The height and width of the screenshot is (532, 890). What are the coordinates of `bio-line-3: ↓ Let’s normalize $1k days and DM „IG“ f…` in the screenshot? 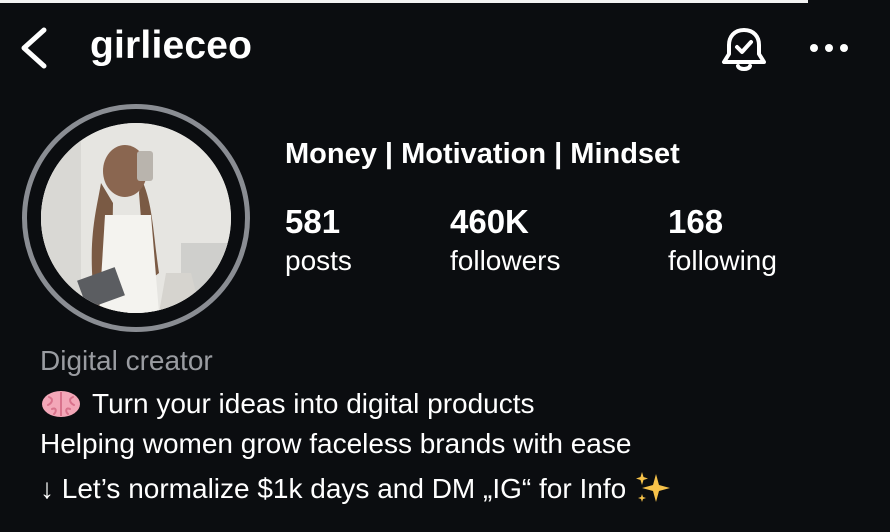 It's located at (356, 488).